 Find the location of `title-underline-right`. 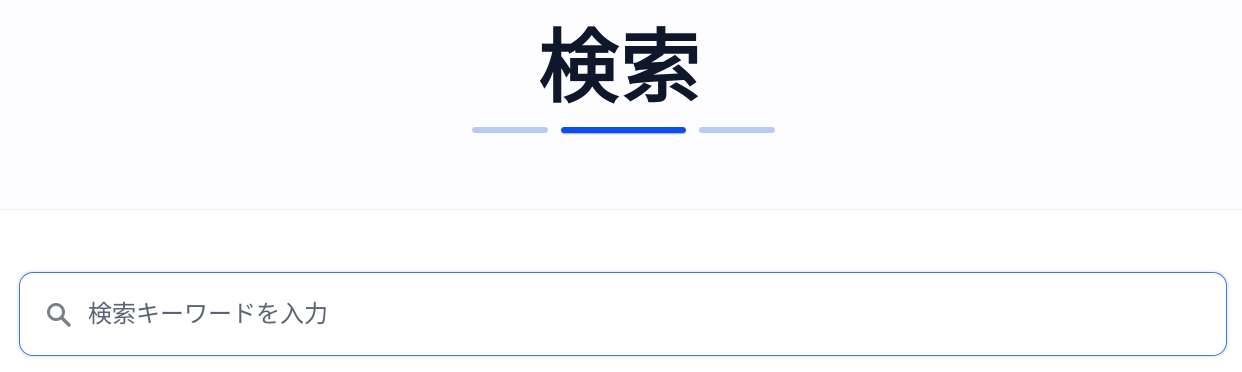

title-underline-right is located at coordinates (737, 130).